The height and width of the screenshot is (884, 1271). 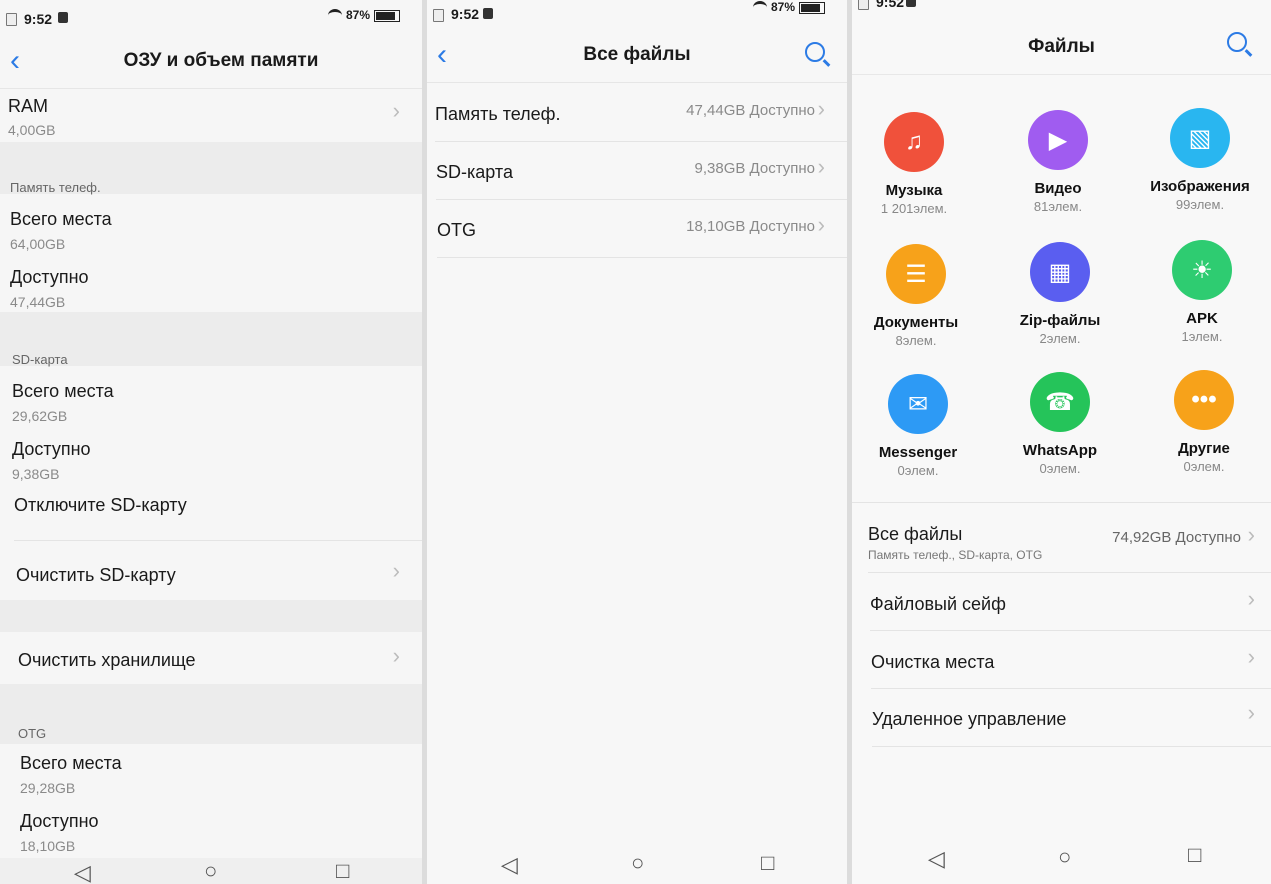 I want to click on phone-total-label: Всего места, so click(x=61, y=219).